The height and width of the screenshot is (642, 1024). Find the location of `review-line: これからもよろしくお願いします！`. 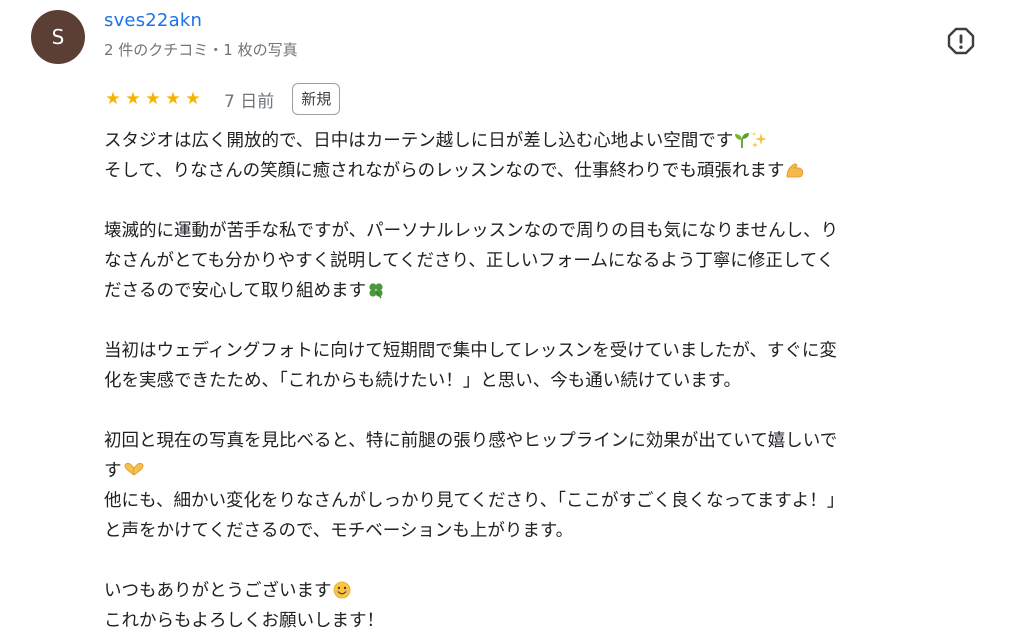

review-line: これからもよろしくお願いします！ is located at coordinates (244, 621).